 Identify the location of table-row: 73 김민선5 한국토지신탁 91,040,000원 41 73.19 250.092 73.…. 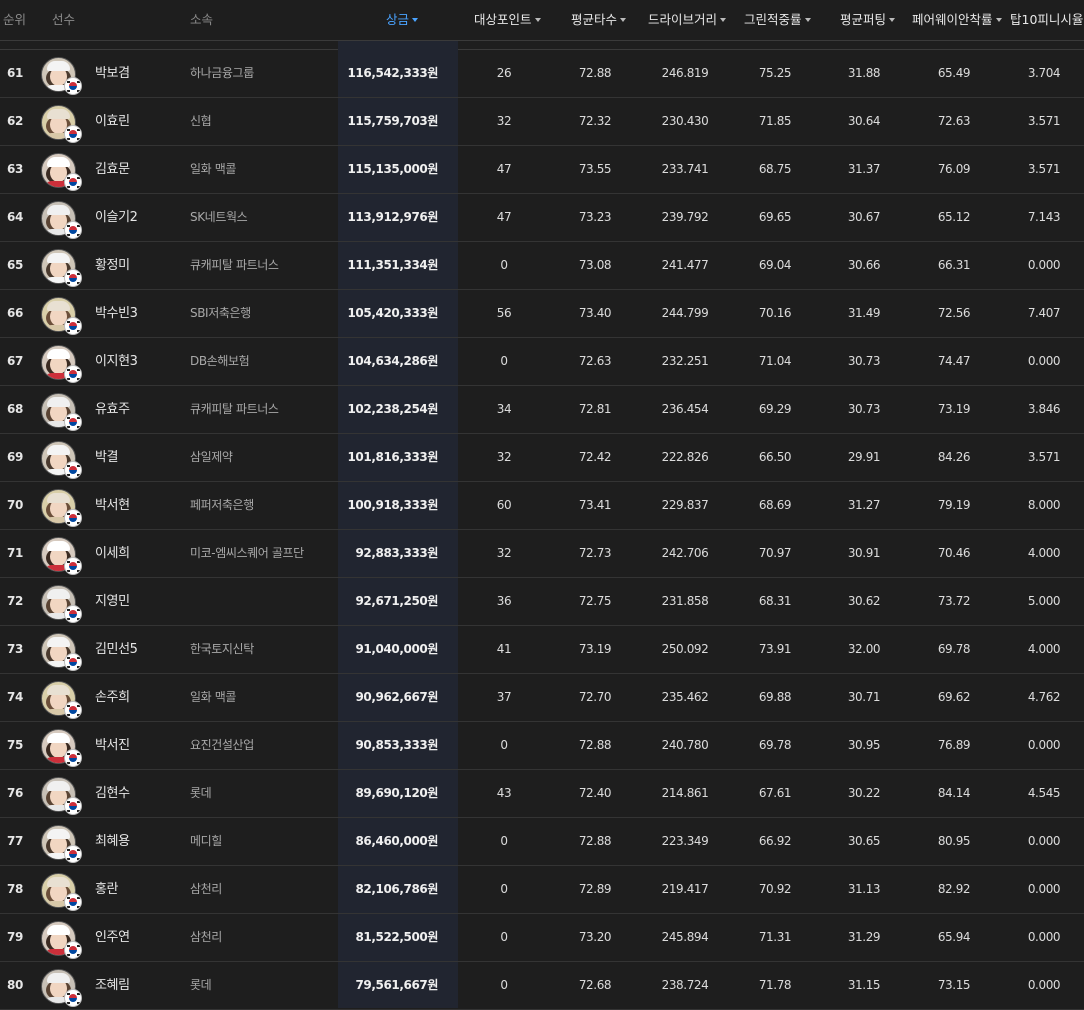
(542, 650).